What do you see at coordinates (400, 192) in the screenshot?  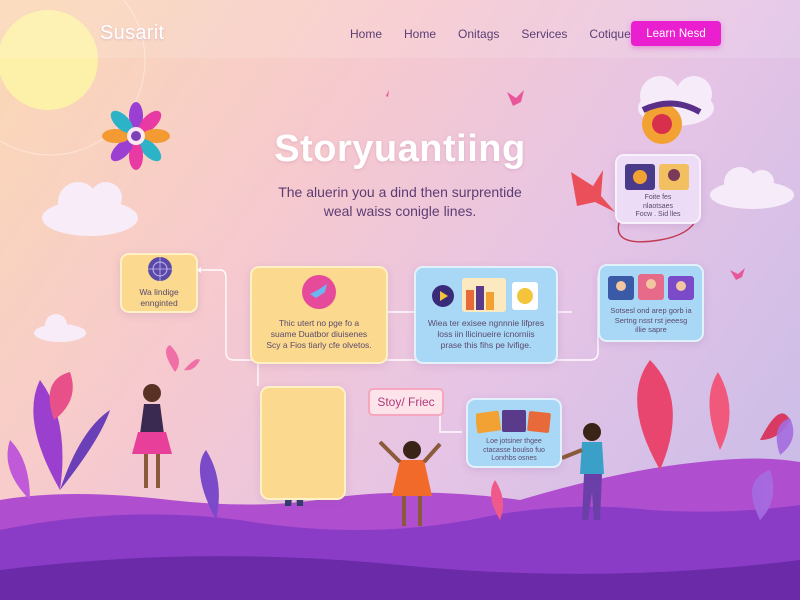 I see `hero-subtitle-line-1: The aluerin you a dind then surprentide` at bounding box center [400, 192].